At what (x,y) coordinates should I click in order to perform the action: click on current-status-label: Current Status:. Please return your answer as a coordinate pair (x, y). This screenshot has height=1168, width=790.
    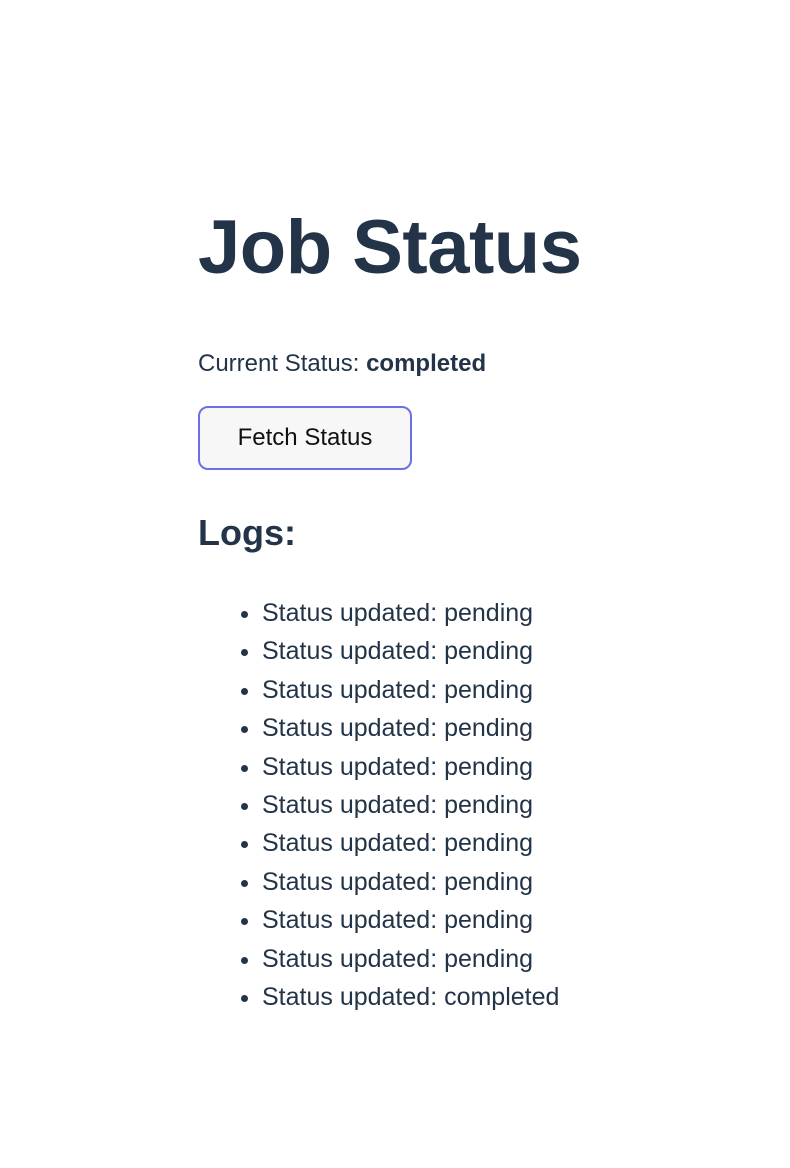
    Looking at the image, I should click on (279, 363).